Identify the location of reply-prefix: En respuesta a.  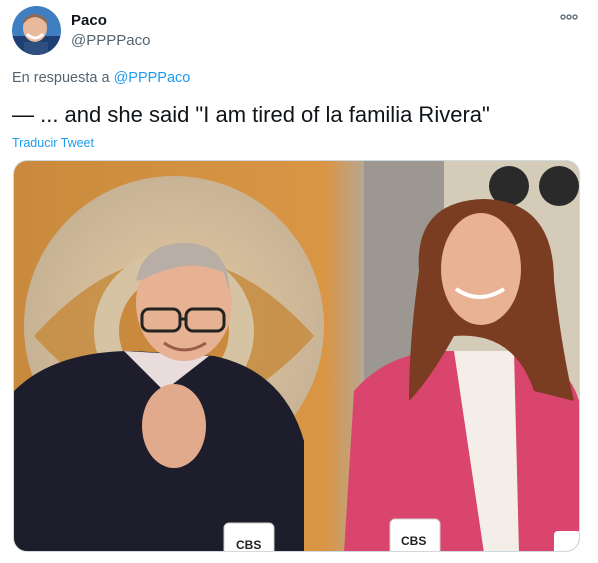
(61, 78).